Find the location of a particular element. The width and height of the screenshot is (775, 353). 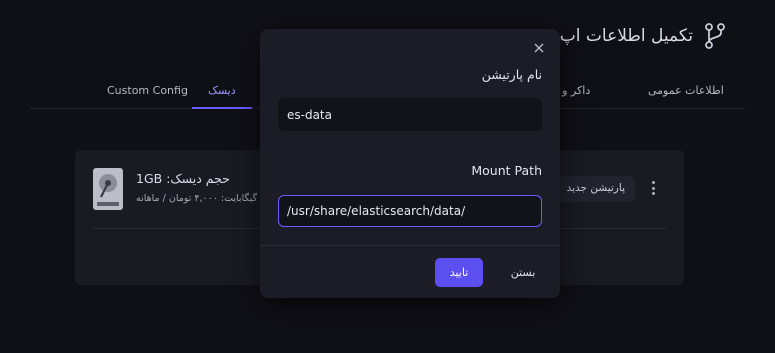

disk-price: هر گیگابایت: ۴,۰۰۰ تومان / ماهانه is located at coordinates (203, 198).